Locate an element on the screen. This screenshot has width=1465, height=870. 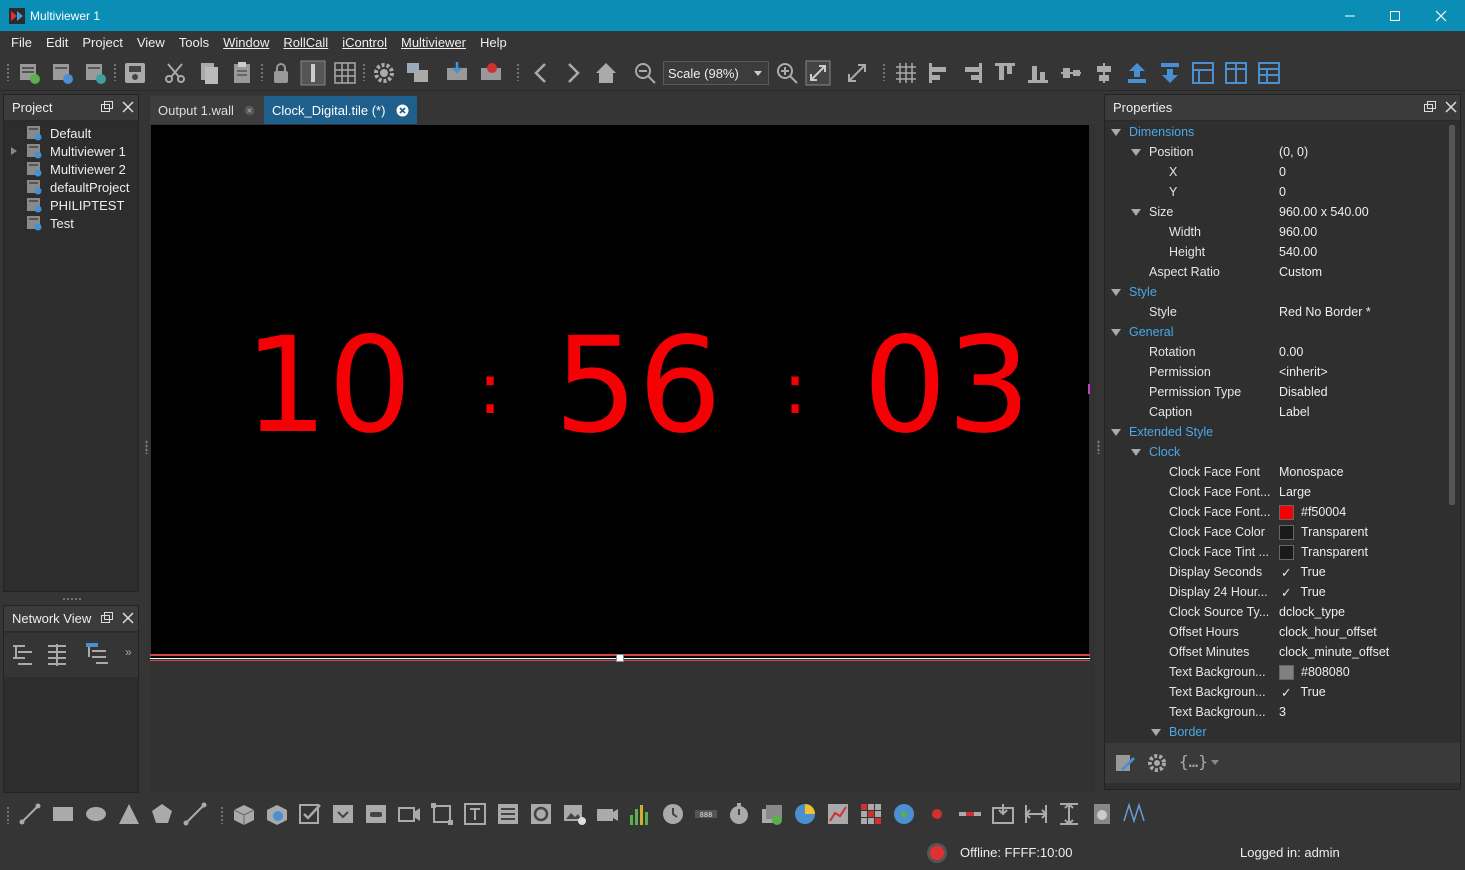
property-value: 960.00 x 540.00 is located at coordinates (1324, 212).